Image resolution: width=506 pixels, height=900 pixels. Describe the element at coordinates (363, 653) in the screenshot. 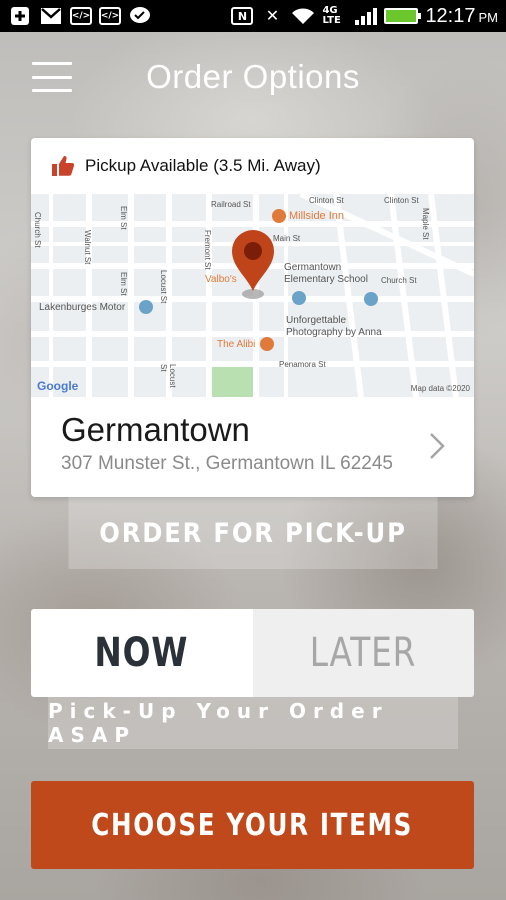

I see `tab-later: LATER` at that location.